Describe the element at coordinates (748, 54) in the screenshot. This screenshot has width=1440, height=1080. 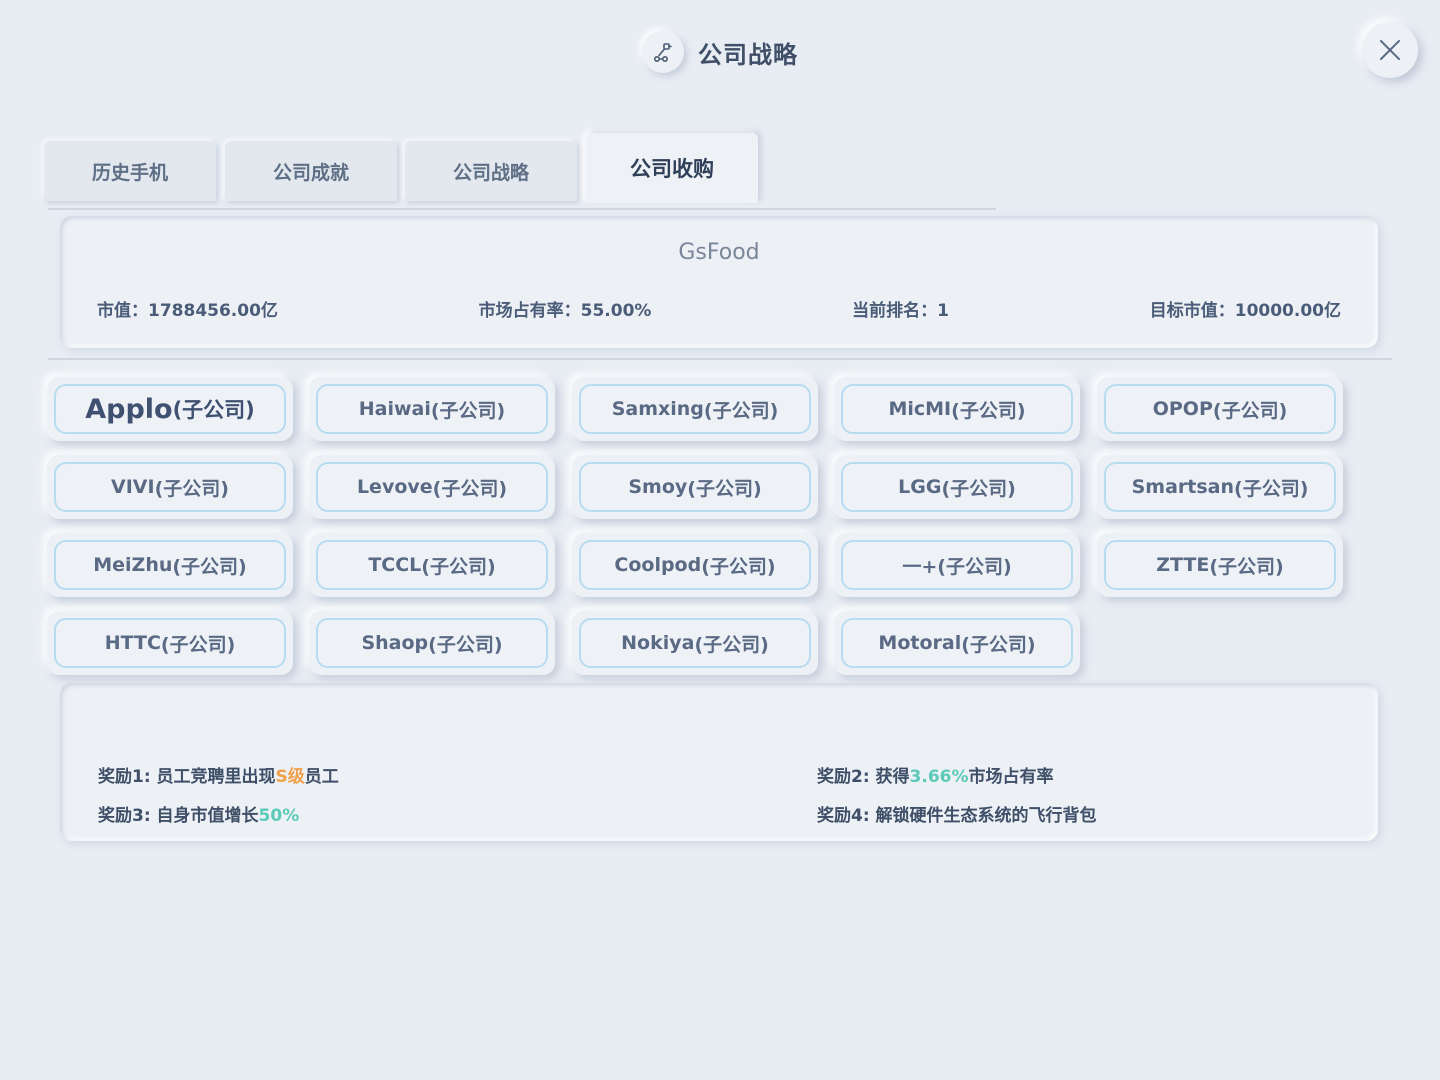
I see `page-title: 公司战略` at that location.